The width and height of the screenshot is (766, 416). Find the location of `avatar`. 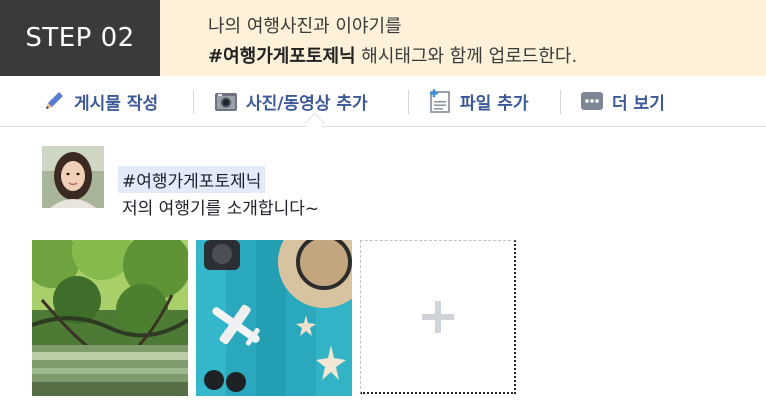

avatar is located at coordinates (73, 177).